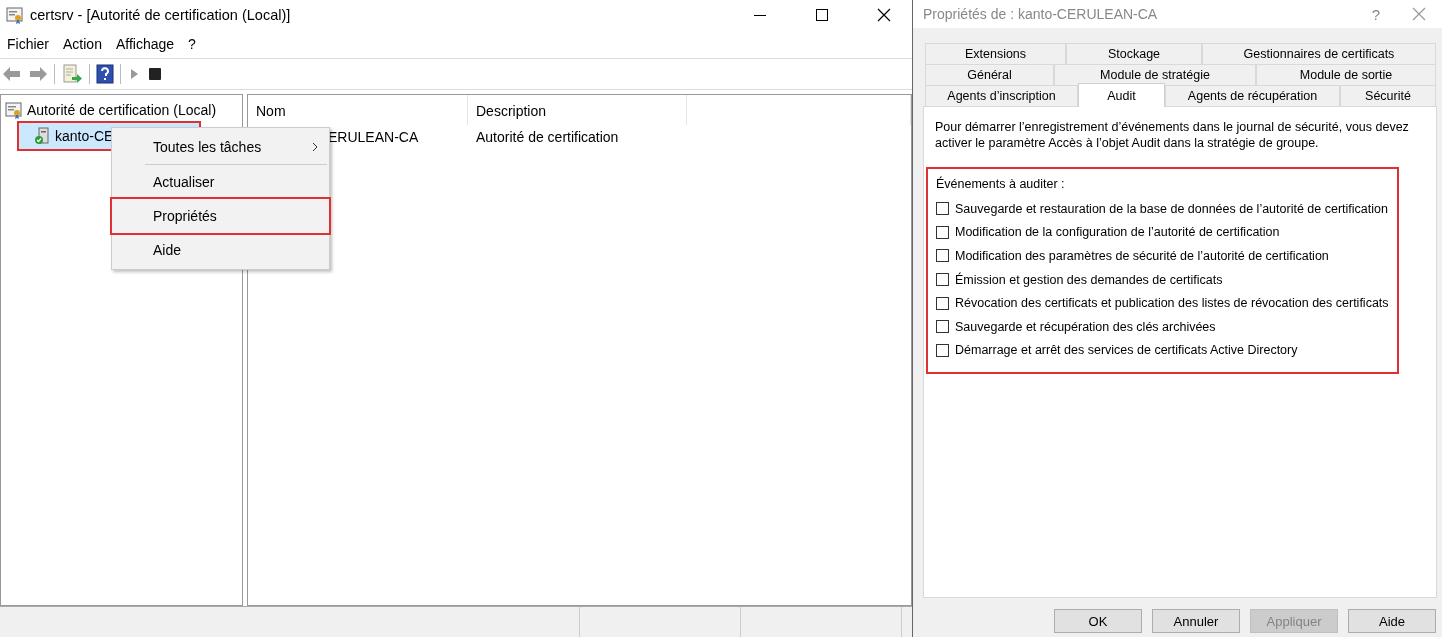 This screenshot has height=637, width=1442. What do you see at coordinates (1172, 135) in the screenshot?
I see `description-text: Pour démarrer l’enregistrement d’événements dans le journal de sécurité, vous devez activer le paramètre Accès à l’objet Audit dans la stratégie de groupe.` at bounding box center [1172, 135].